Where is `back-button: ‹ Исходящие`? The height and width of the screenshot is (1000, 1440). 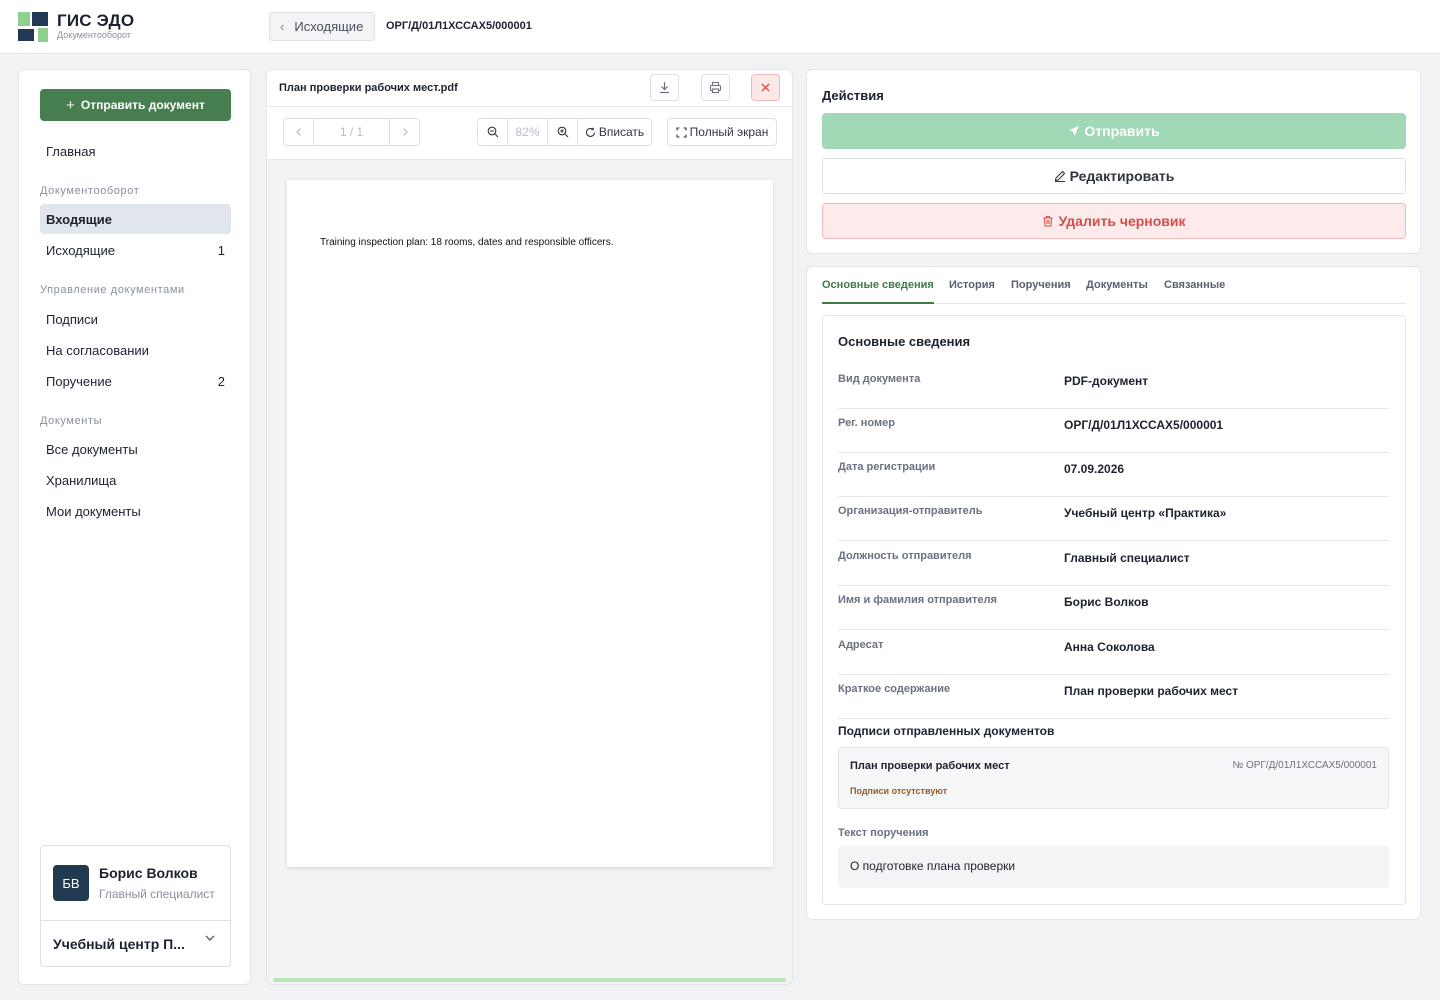
back-button: ‹ Исходящие is located at coordinates (322, 26).